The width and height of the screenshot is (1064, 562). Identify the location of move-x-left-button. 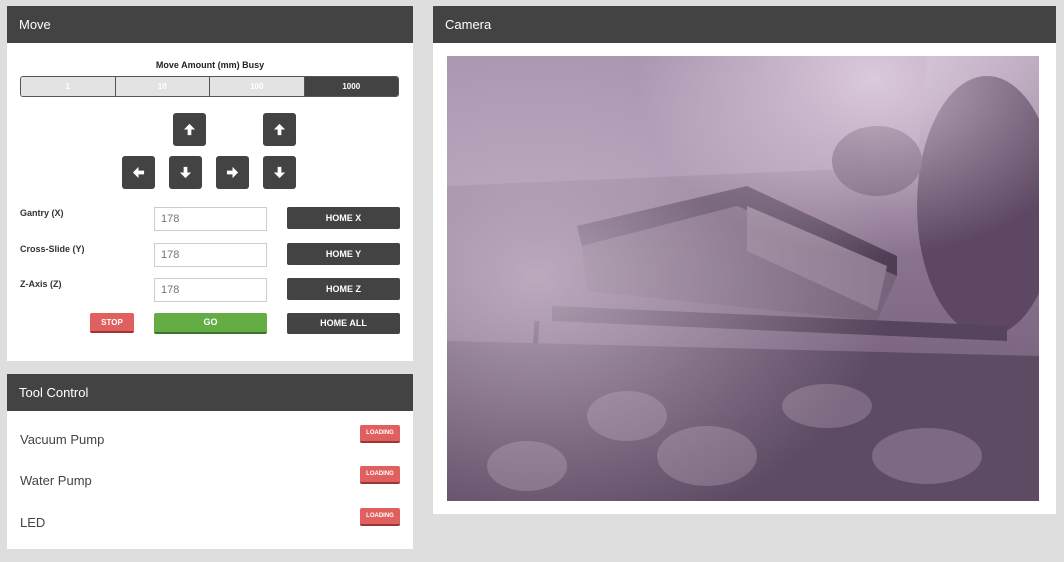
(138, 172).